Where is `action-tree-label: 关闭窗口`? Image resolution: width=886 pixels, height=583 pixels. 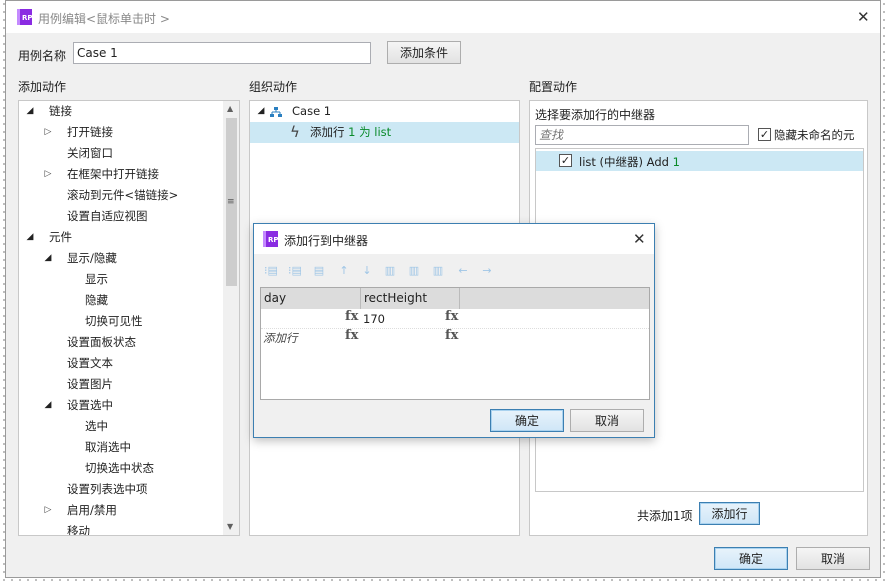 action-tree-label: 关闭窗口 is located at coordinates (90, 153).